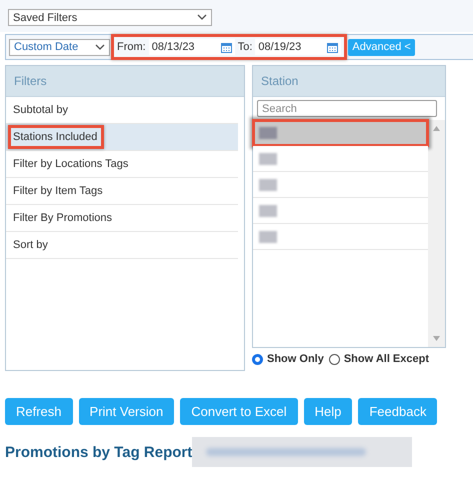  What do you see at coordinates (288, 359) in the screenshot?
I see `mode-radio: Show Only` at bounding box center [288, 359].